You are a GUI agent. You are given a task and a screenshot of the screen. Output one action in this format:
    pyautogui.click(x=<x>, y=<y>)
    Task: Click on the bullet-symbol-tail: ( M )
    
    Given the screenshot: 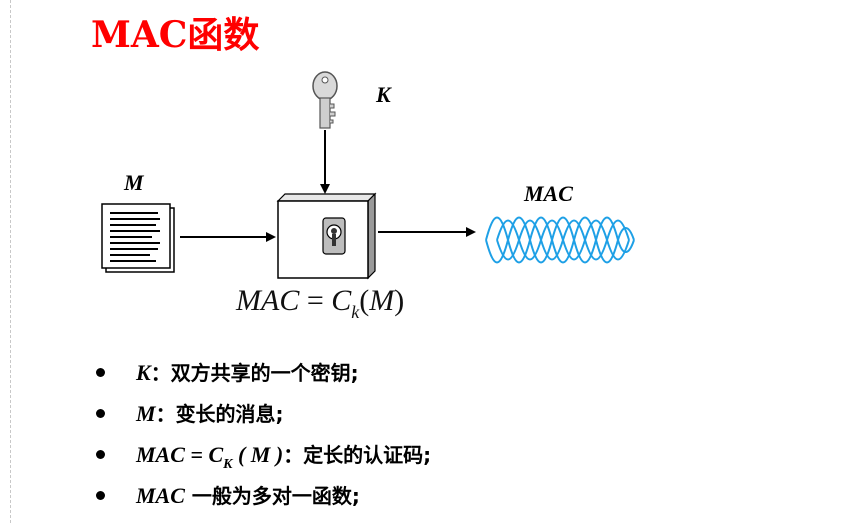 What is the action you would take?
    pyautogui.click(x=258, y=454)
    